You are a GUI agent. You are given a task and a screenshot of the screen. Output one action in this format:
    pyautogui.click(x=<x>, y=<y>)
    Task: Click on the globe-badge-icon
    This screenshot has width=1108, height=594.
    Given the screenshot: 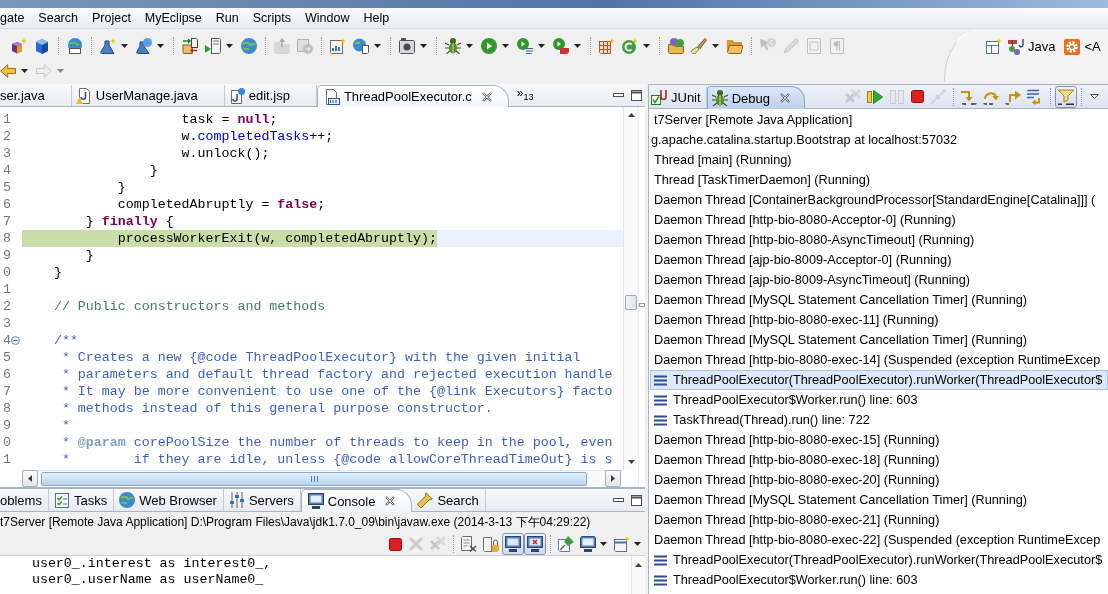 What is the action you would take?
    pyautogui.click(x=75, y=45)
    